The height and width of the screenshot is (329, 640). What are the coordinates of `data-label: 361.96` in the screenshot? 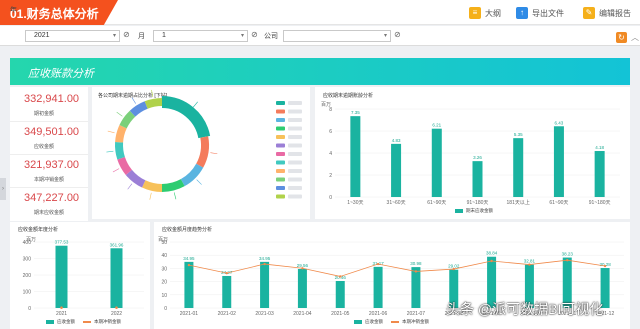 It's located at (117, 244).